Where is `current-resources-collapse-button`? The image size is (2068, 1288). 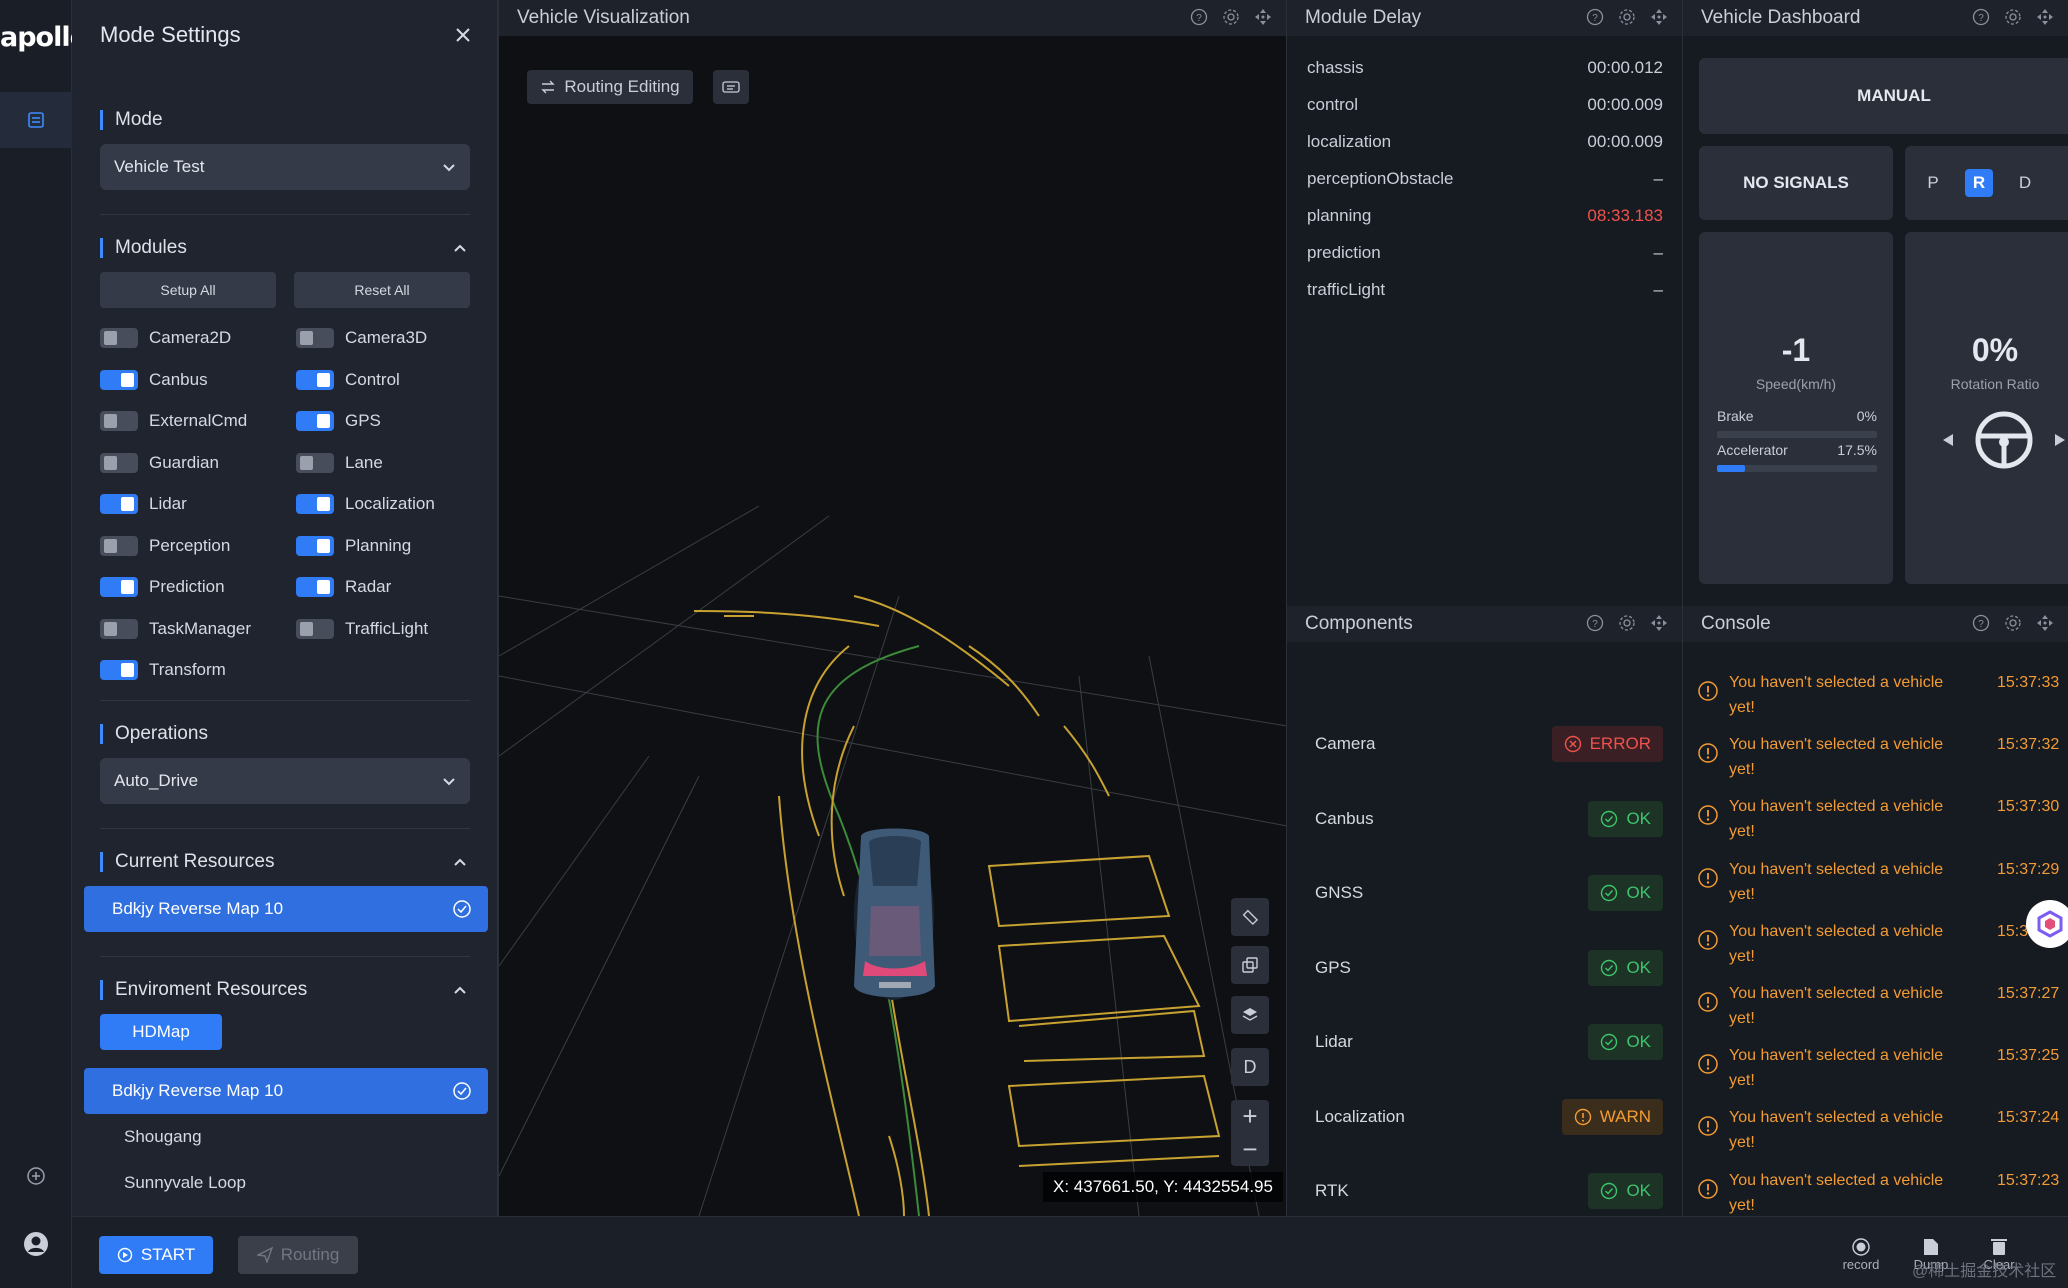
current-resources-collapse-button is located at coordinates (460, 862).